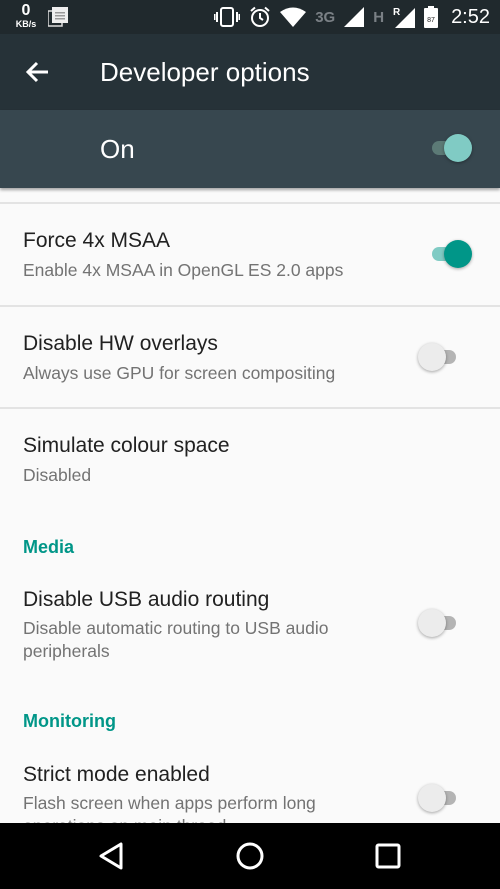 Image resolution: width=500 pixels, height=889 pixels. What do you see at coordinates (397, 12) in the screenshot?
I see `roaming-indicator: R` at bounding box center [397, 12].